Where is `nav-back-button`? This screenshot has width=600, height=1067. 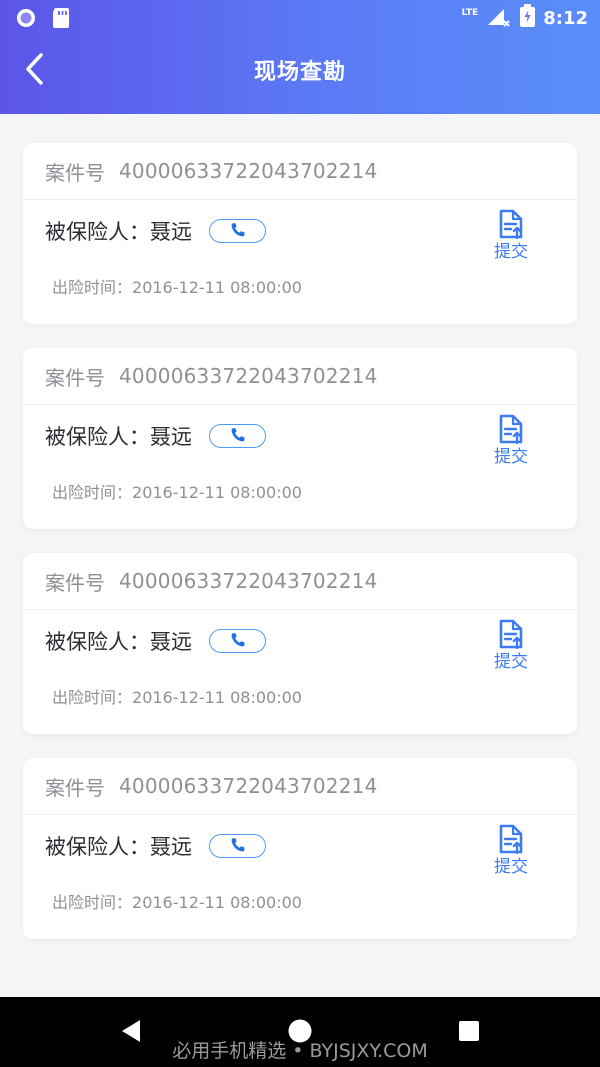 nav-back-button is located at coordinates (131, 1031).